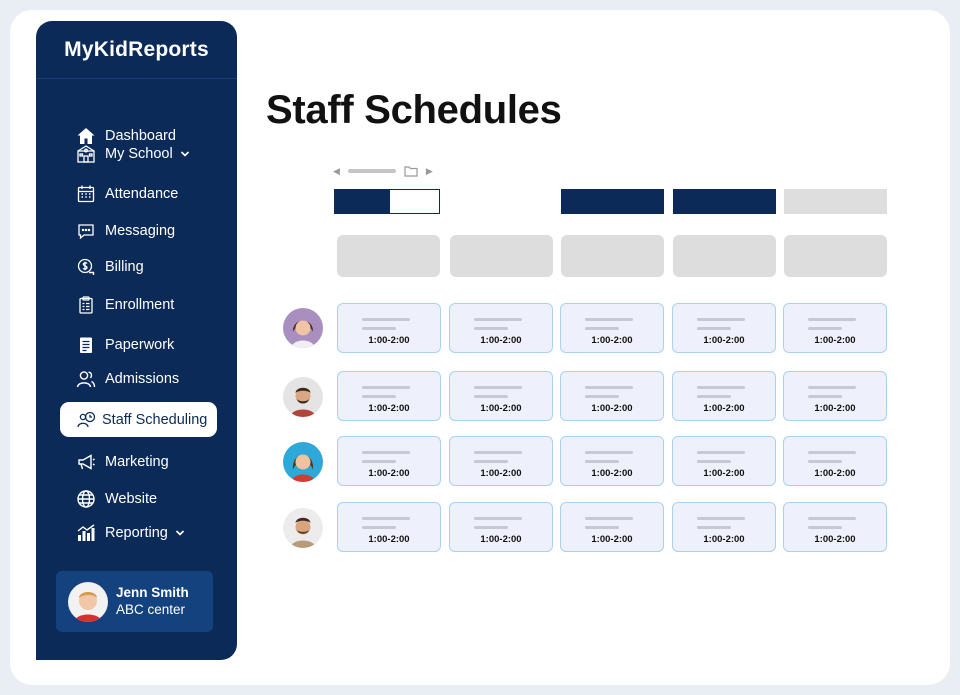 This screenshot has height=695, width=960. I want to click on sidebar-item-label: Messaging, so click(140, 231).